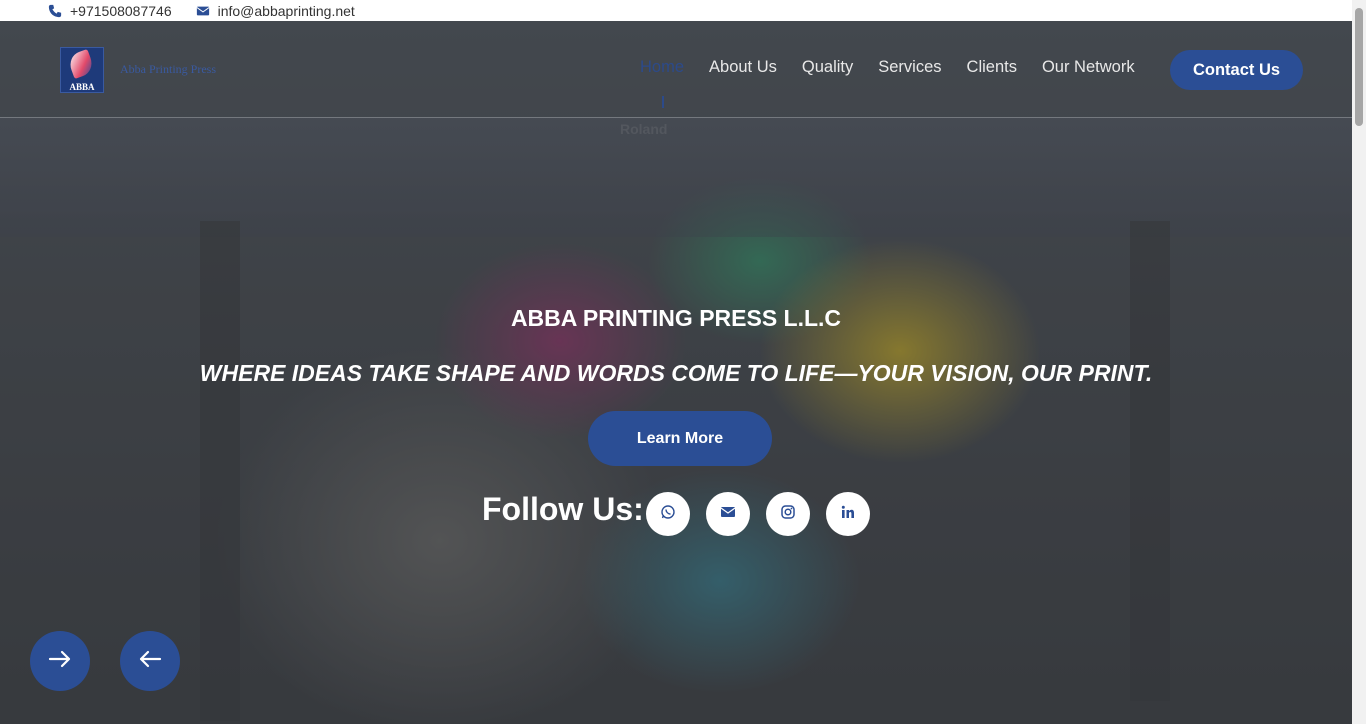 Image resolution: width=1366 pixels, height=724 pixels. I want to click on nav-clients: Clients, so click(992, 67).